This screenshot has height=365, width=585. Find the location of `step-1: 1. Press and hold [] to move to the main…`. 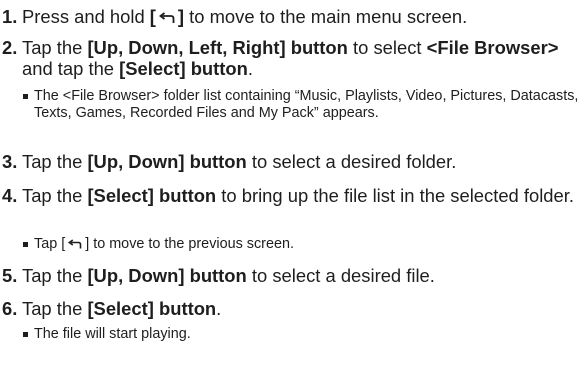

step-1: 1. Press and hold [] to move to the main… is located at coordinates (234, 17).